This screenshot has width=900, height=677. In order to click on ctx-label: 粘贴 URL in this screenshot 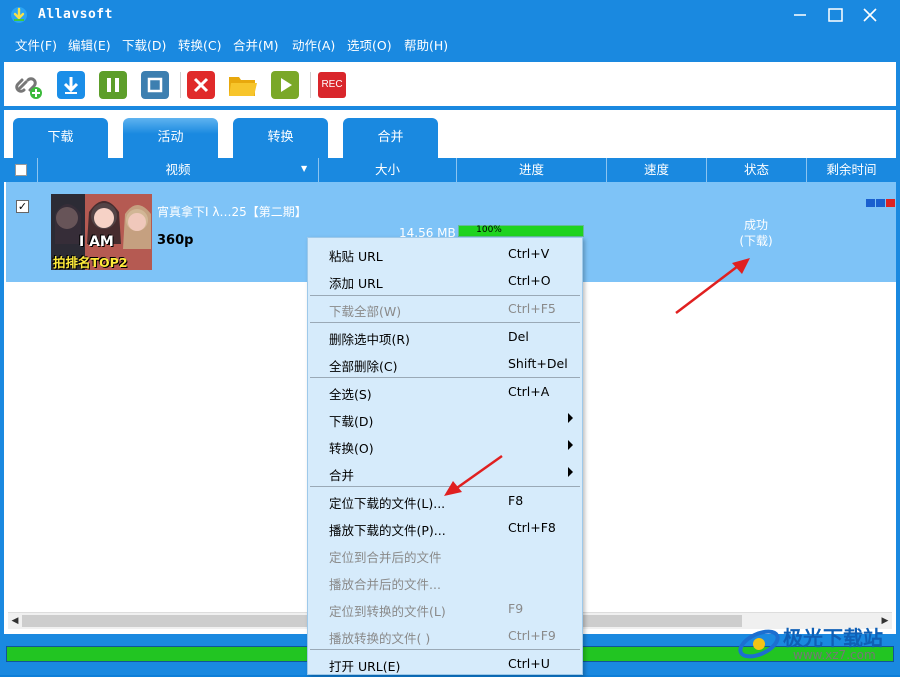, I will do `click(356, 256)`.